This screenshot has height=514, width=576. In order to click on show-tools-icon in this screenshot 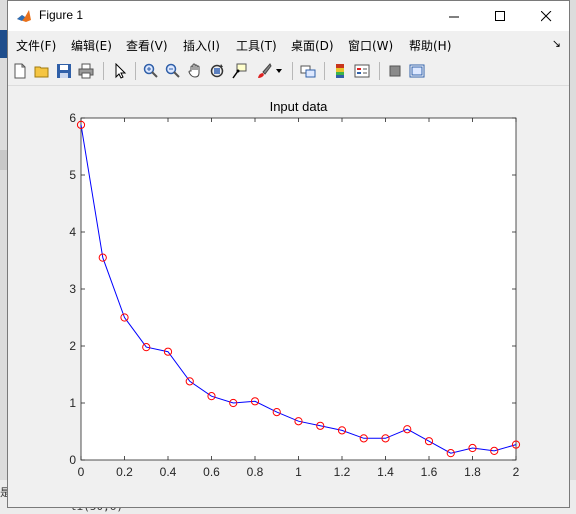, I will do `click(417, 71)`.